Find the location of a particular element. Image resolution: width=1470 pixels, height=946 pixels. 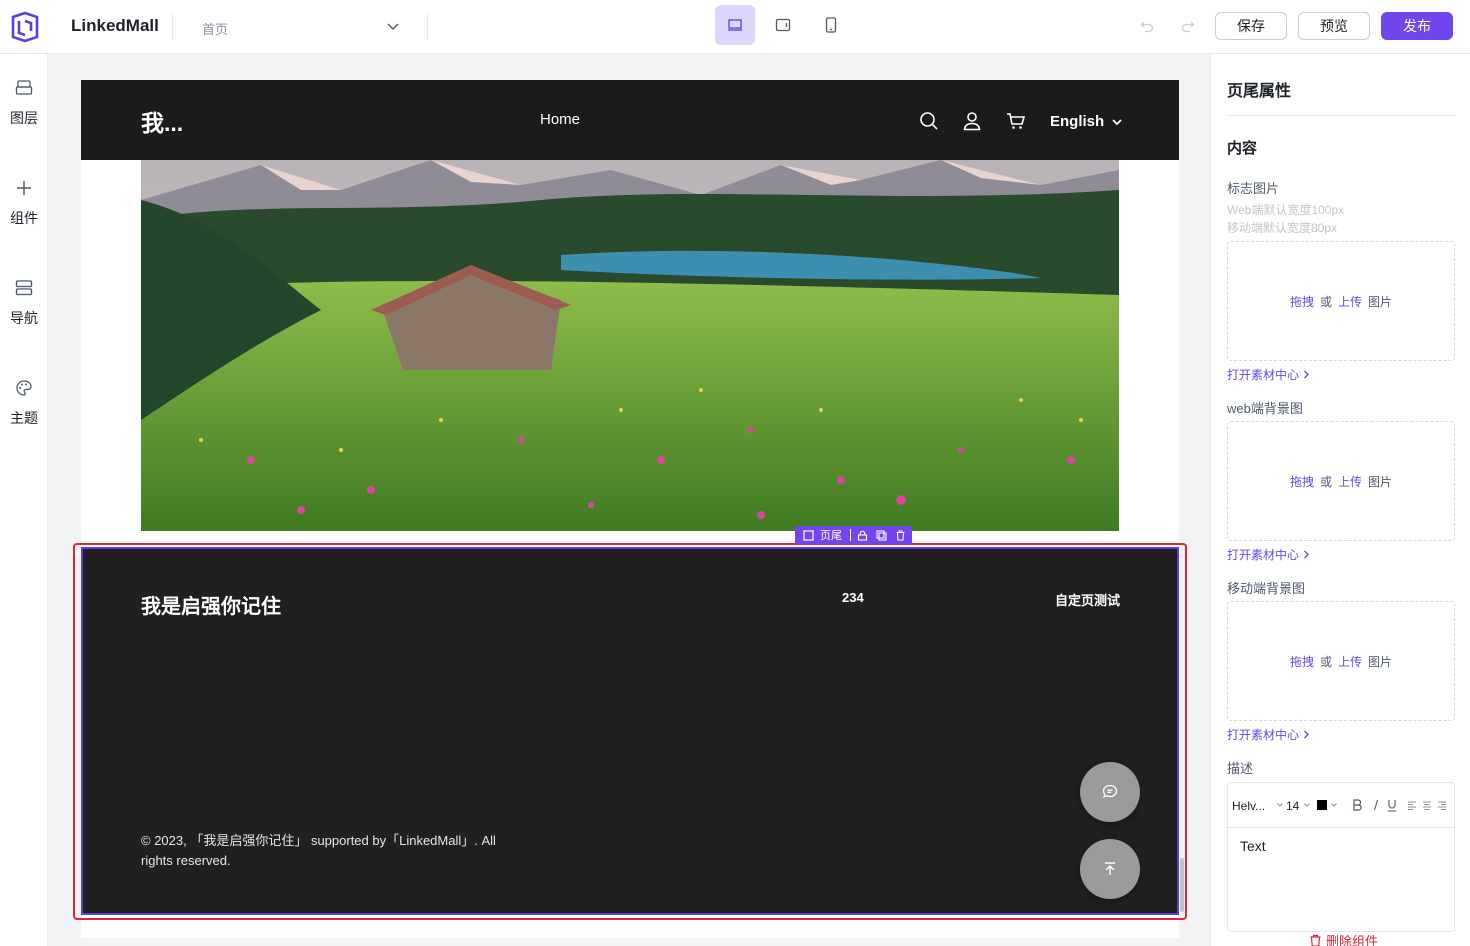

desktop-view-button is located at coordinates (735, 25).